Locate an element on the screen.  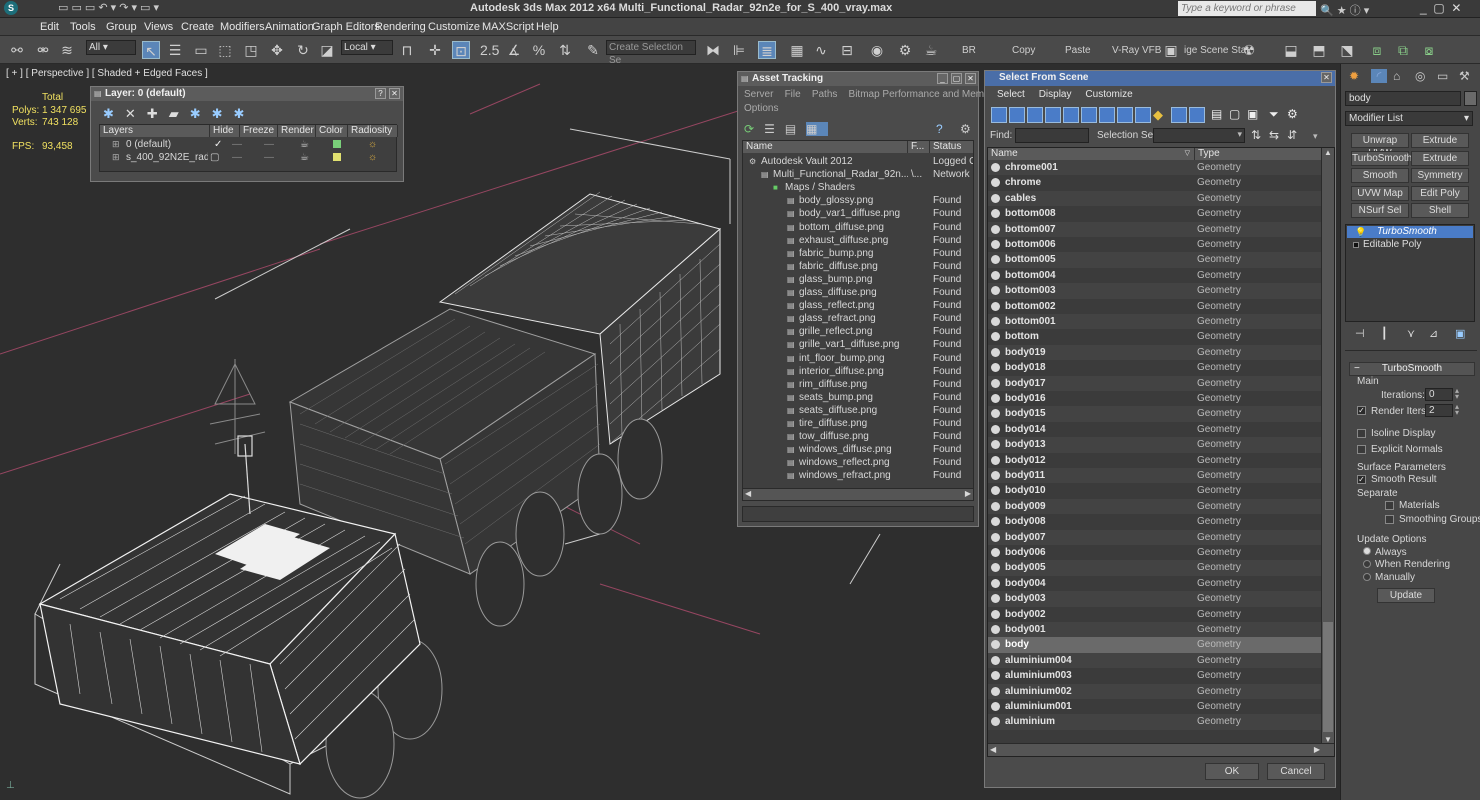
menu-group: Group is located at coordinates (121, 27).